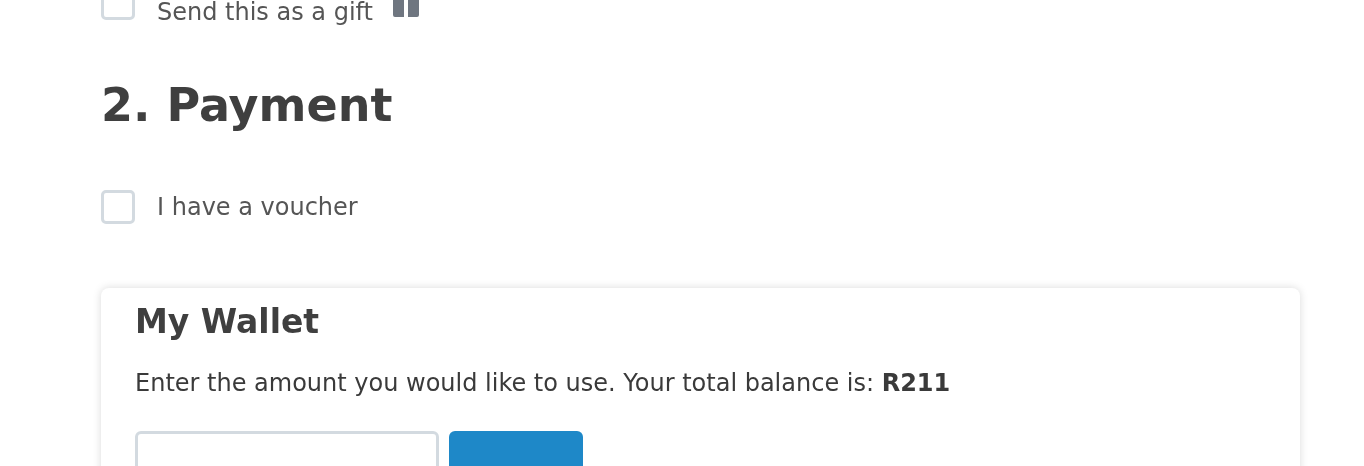  I want to click on amount-input, so click(287, 448).